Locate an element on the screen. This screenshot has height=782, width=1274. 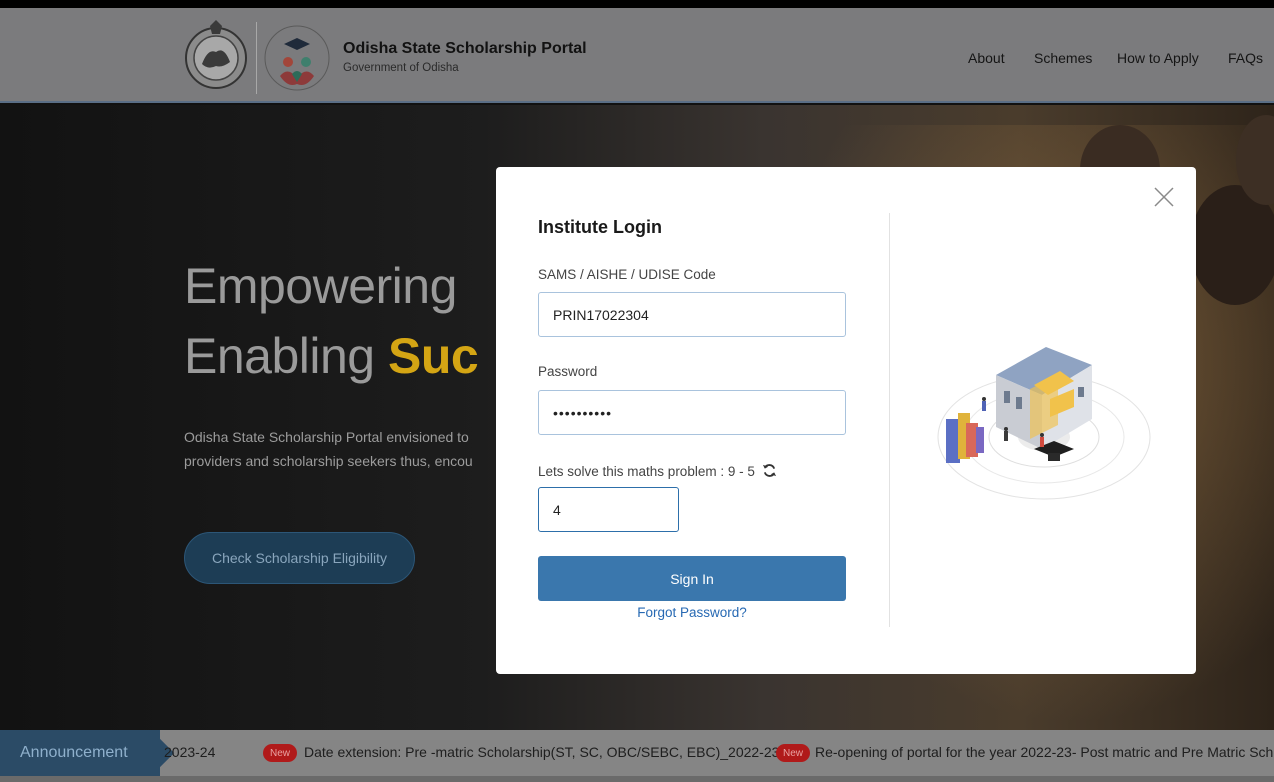
sign-in-button: Sign In is located at coordinates (692, 578).